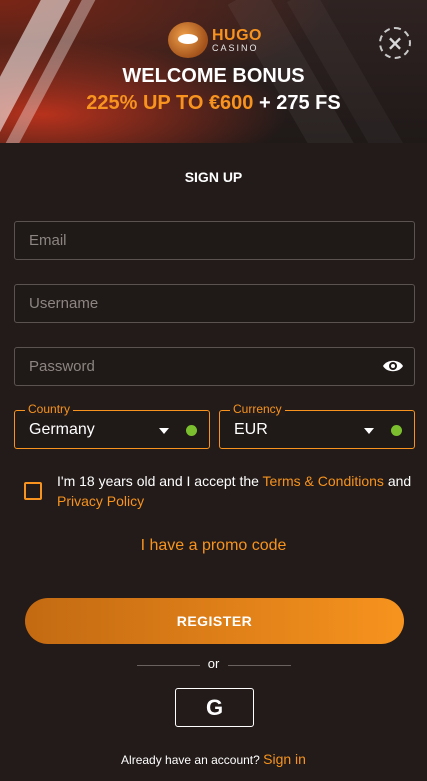 The height and width of the screenshot is (781, 427). I want to click on terms-link: Terms & Conditions, so click(323, 481).